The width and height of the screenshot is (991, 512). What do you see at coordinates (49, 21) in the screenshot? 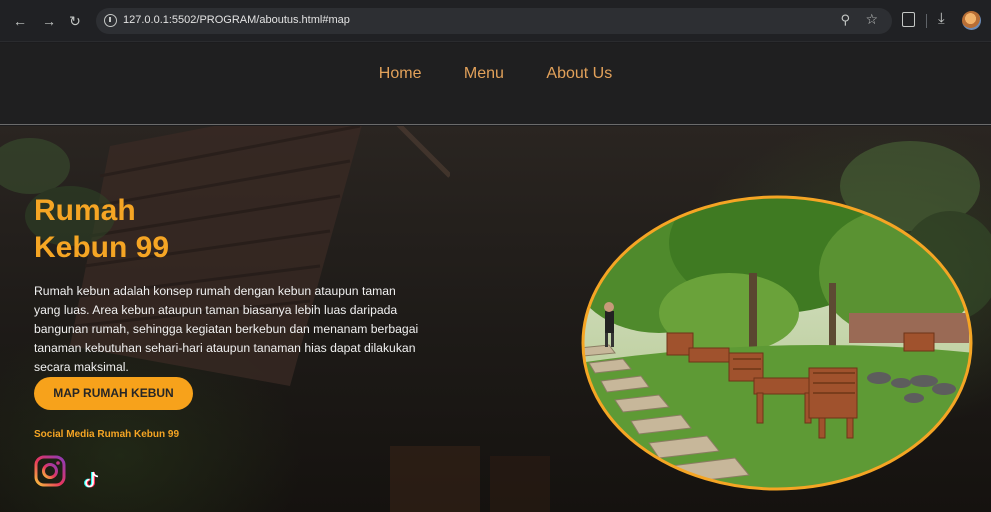
I see `forward-arrow-icon: →` at bounding box center [49, 21].